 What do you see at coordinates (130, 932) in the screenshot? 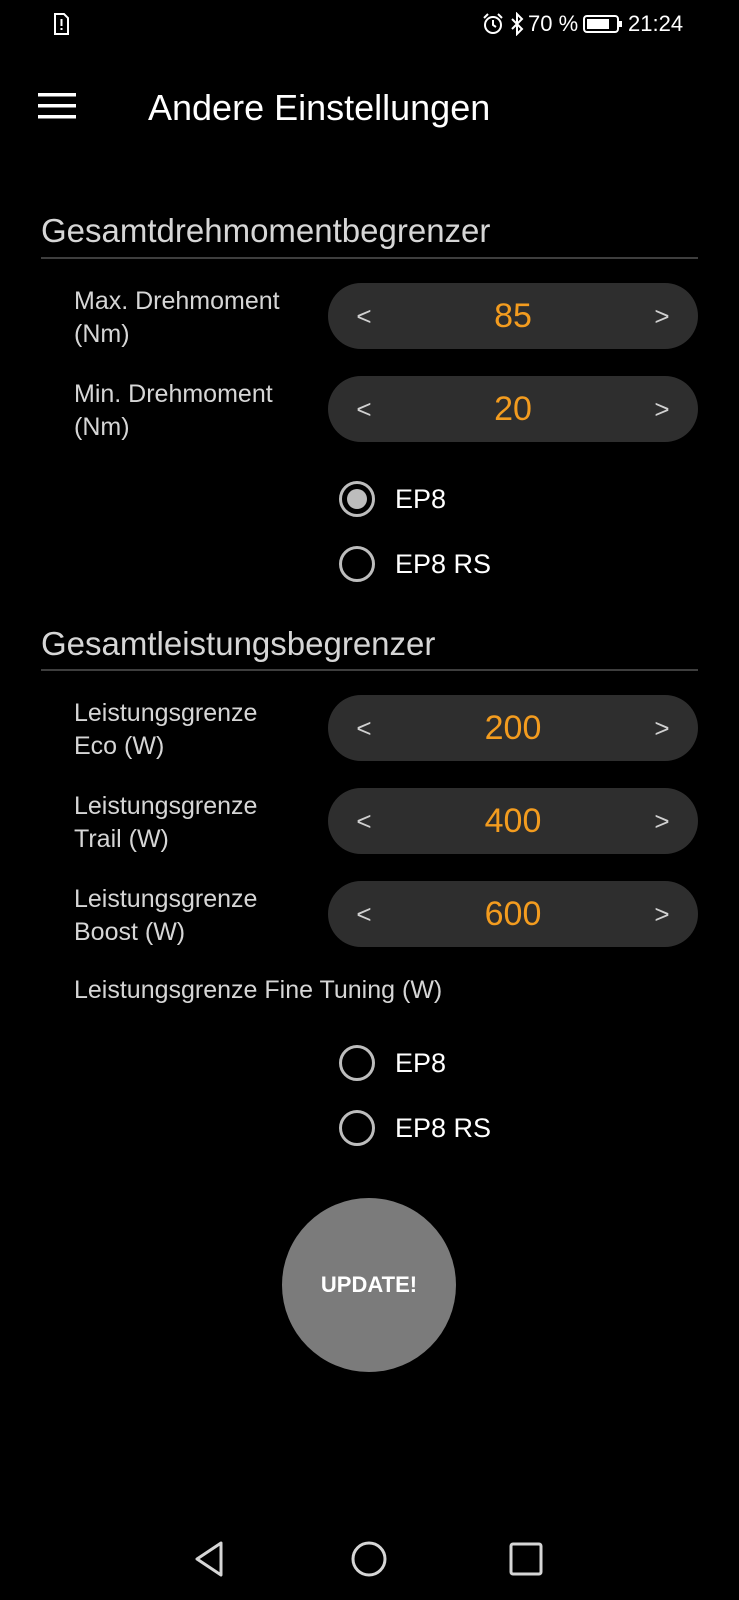
I see `boost-power-label-line2: Boost (W)` at bounding box center [130, 932].